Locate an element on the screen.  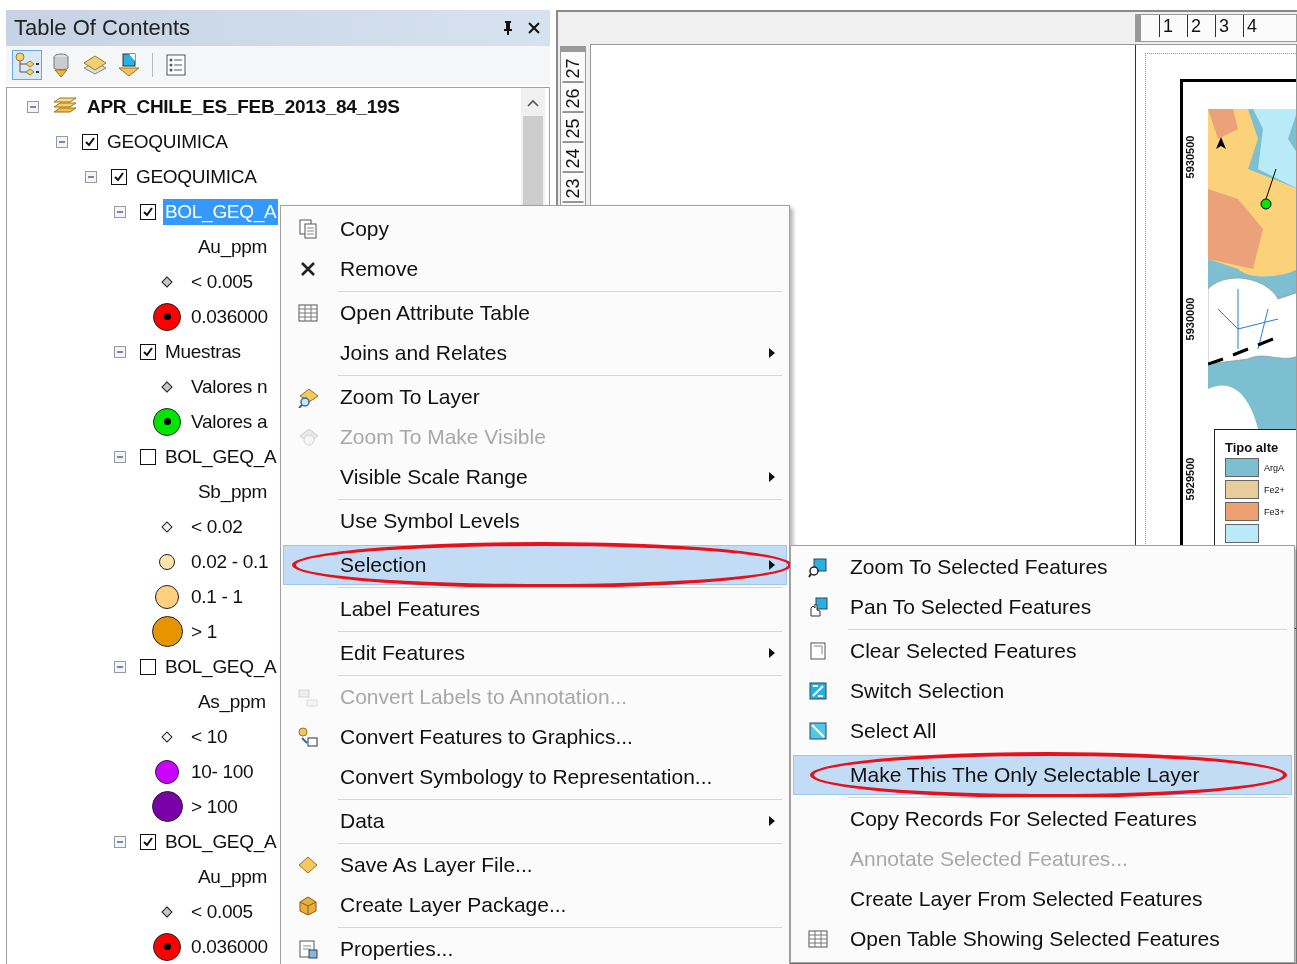
layer-download-icon is located at coordinates (129, 65).